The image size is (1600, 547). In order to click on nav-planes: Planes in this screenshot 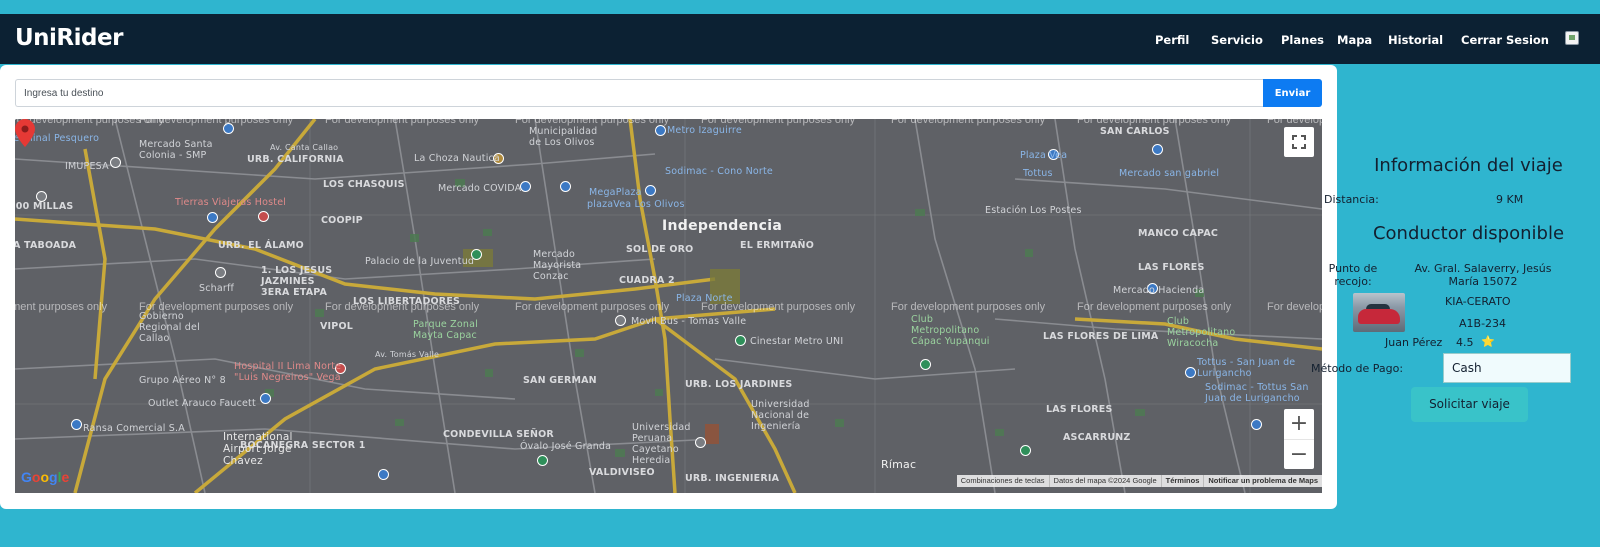, I will do `click(1302, 40)`.